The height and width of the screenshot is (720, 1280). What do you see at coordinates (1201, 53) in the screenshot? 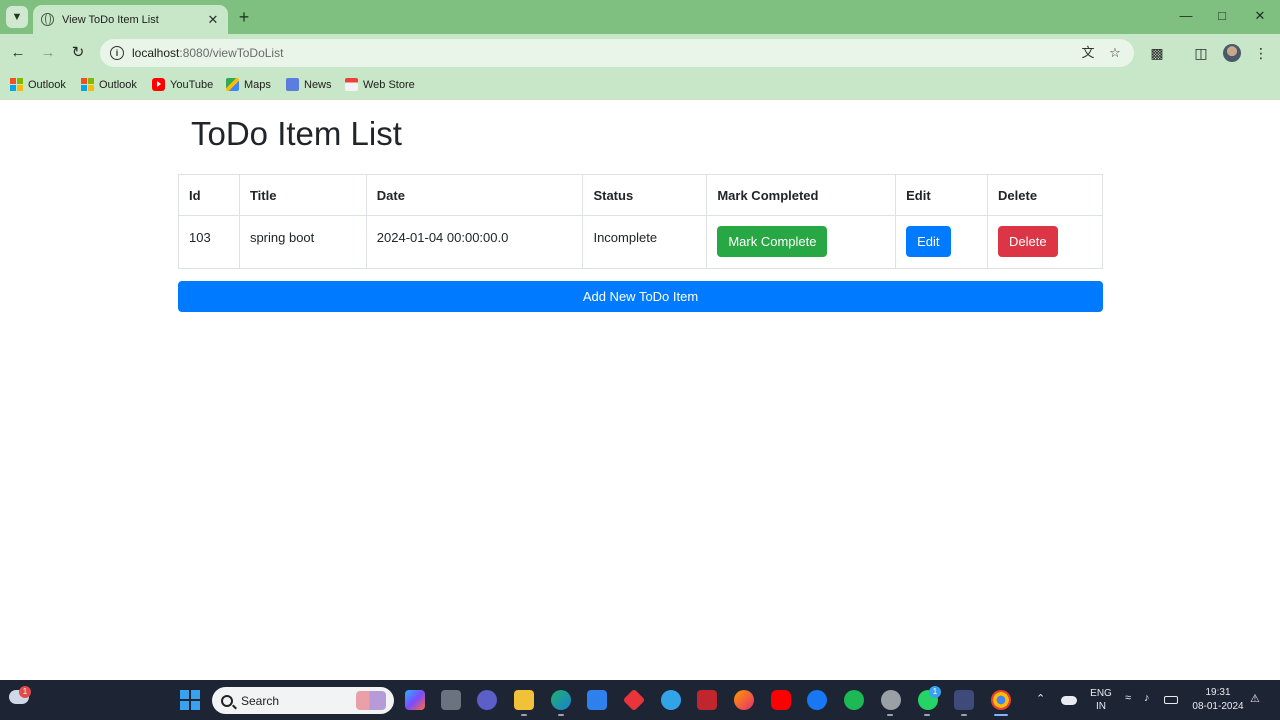
I see `side-panel-icon: ◫` at bounding box center [1201, 53].